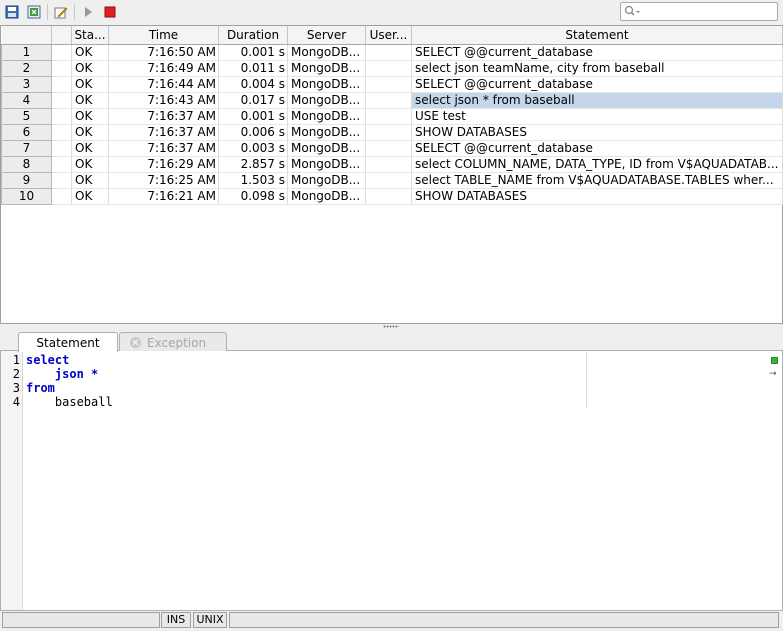  I want to click on statement-cell: select json teamName, city from baseball, so click(597, 68).